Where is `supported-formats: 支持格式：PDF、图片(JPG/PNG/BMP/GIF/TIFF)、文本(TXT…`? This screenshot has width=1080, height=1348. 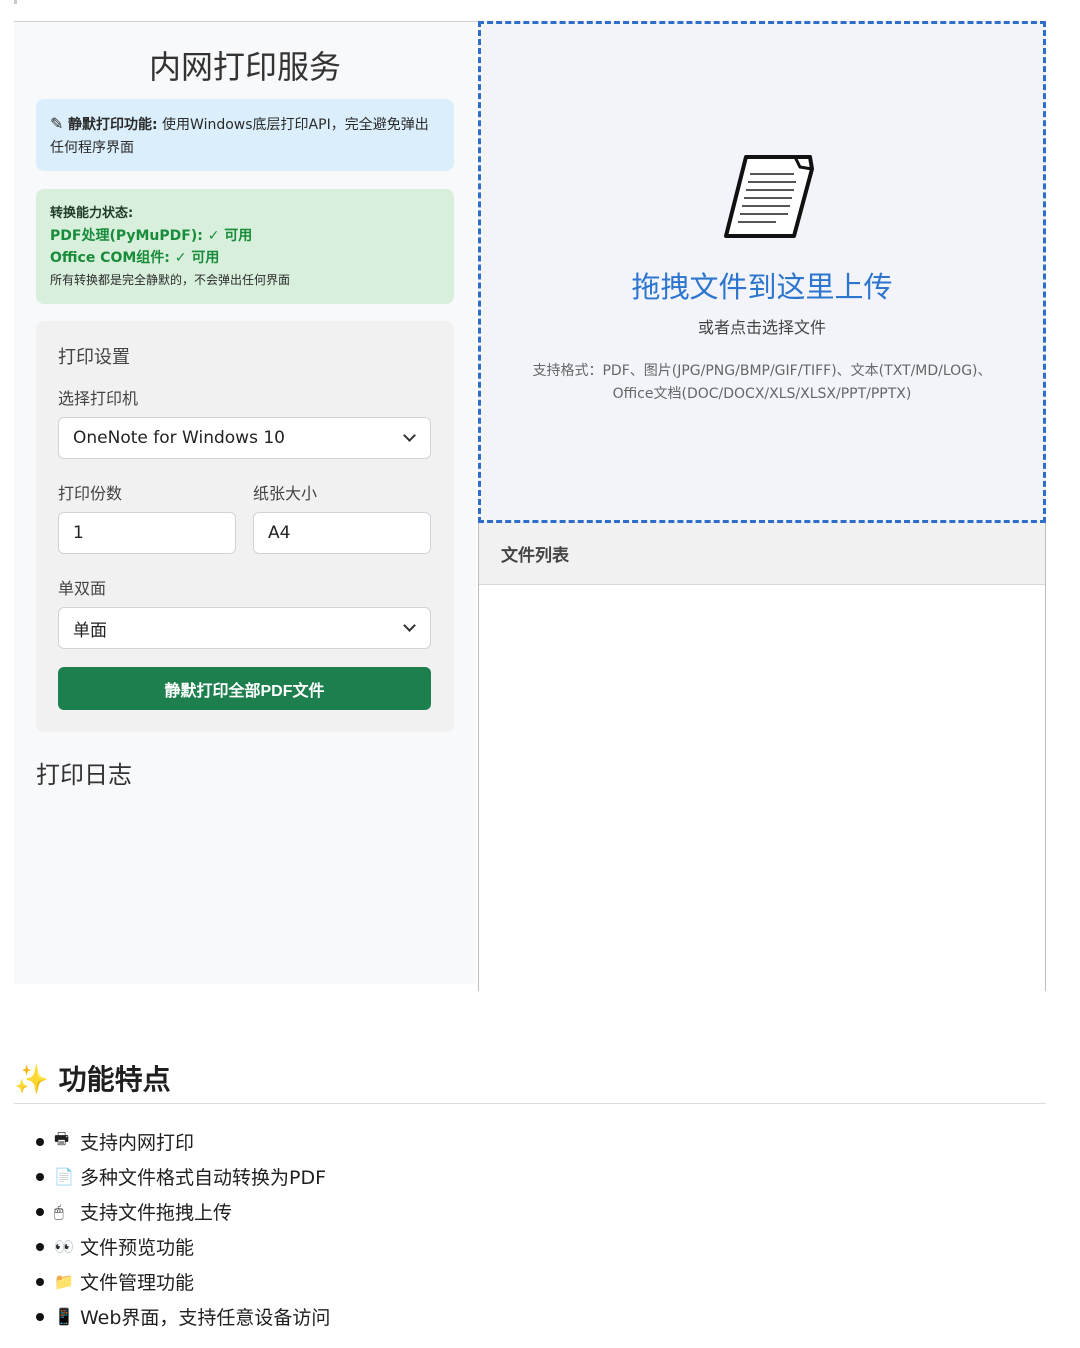 supported-formats: 支持格式：PDF、图片(JPG/PNG/BMP/GIF/TIFF)、文本(TXT… is located at coordinates (762, 383).